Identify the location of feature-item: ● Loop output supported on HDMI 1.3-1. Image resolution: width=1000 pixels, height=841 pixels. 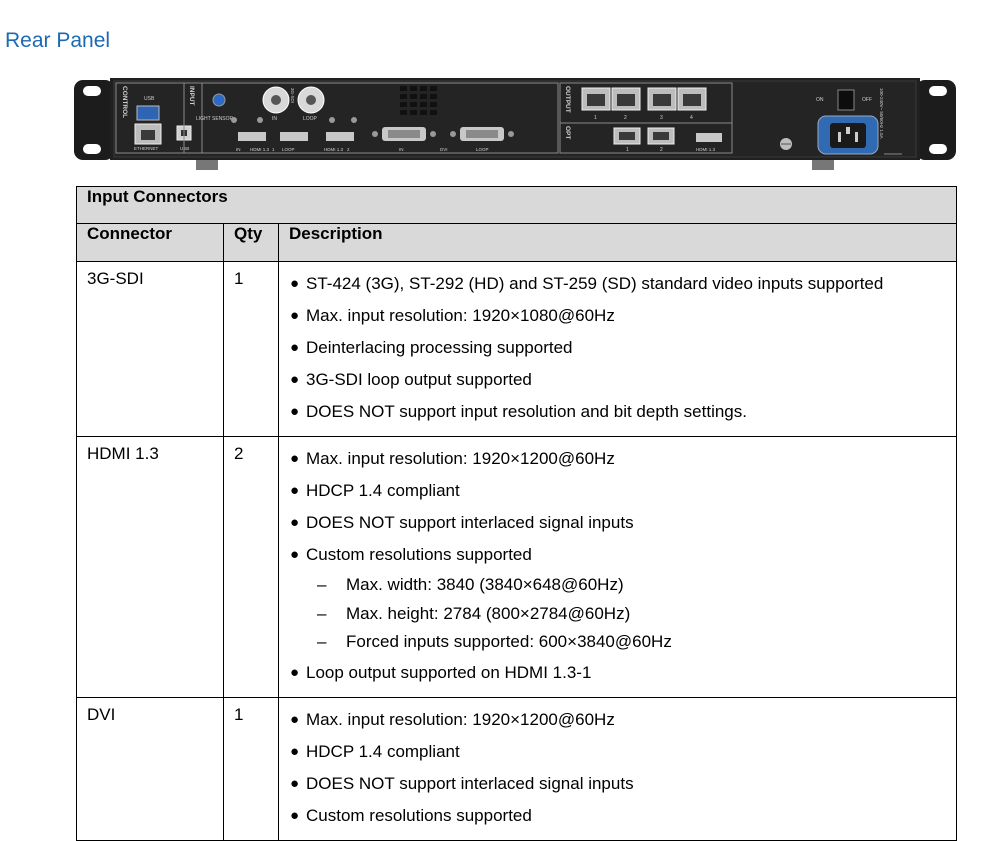
(622, 673).